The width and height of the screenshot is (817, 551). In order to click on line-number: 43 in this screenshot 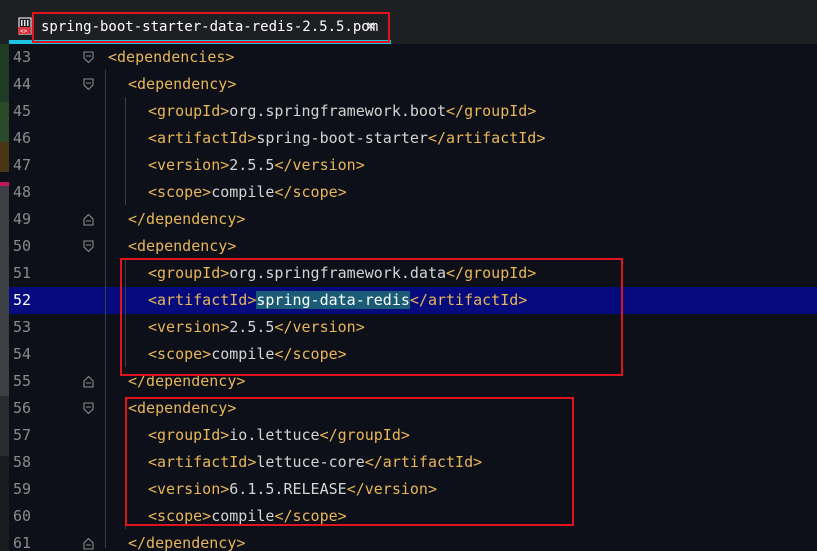, I will do `click(22, 57)`.